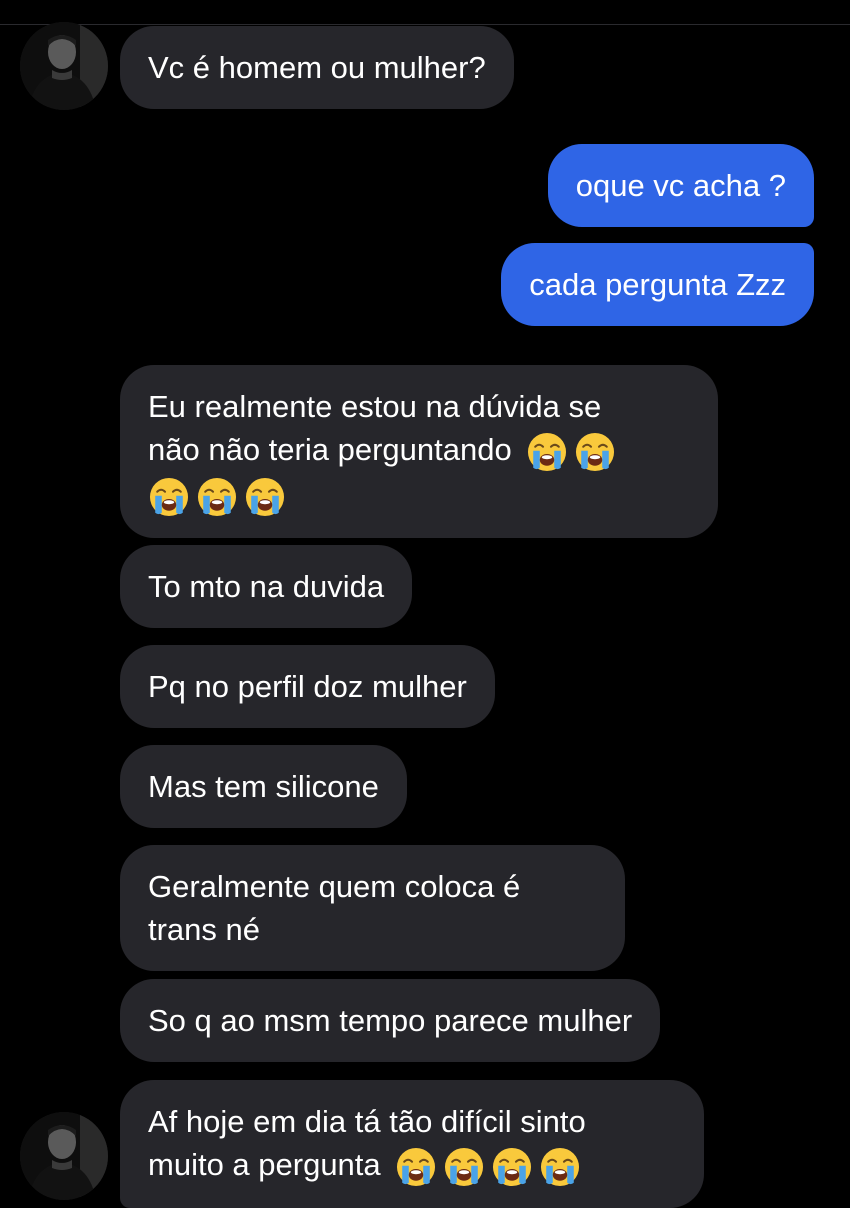 Image resolution: width=850 pixels, height=1208 pixels. I want to click on message-bubble-outgoing: oque vc acha ?, so click(680, 185).